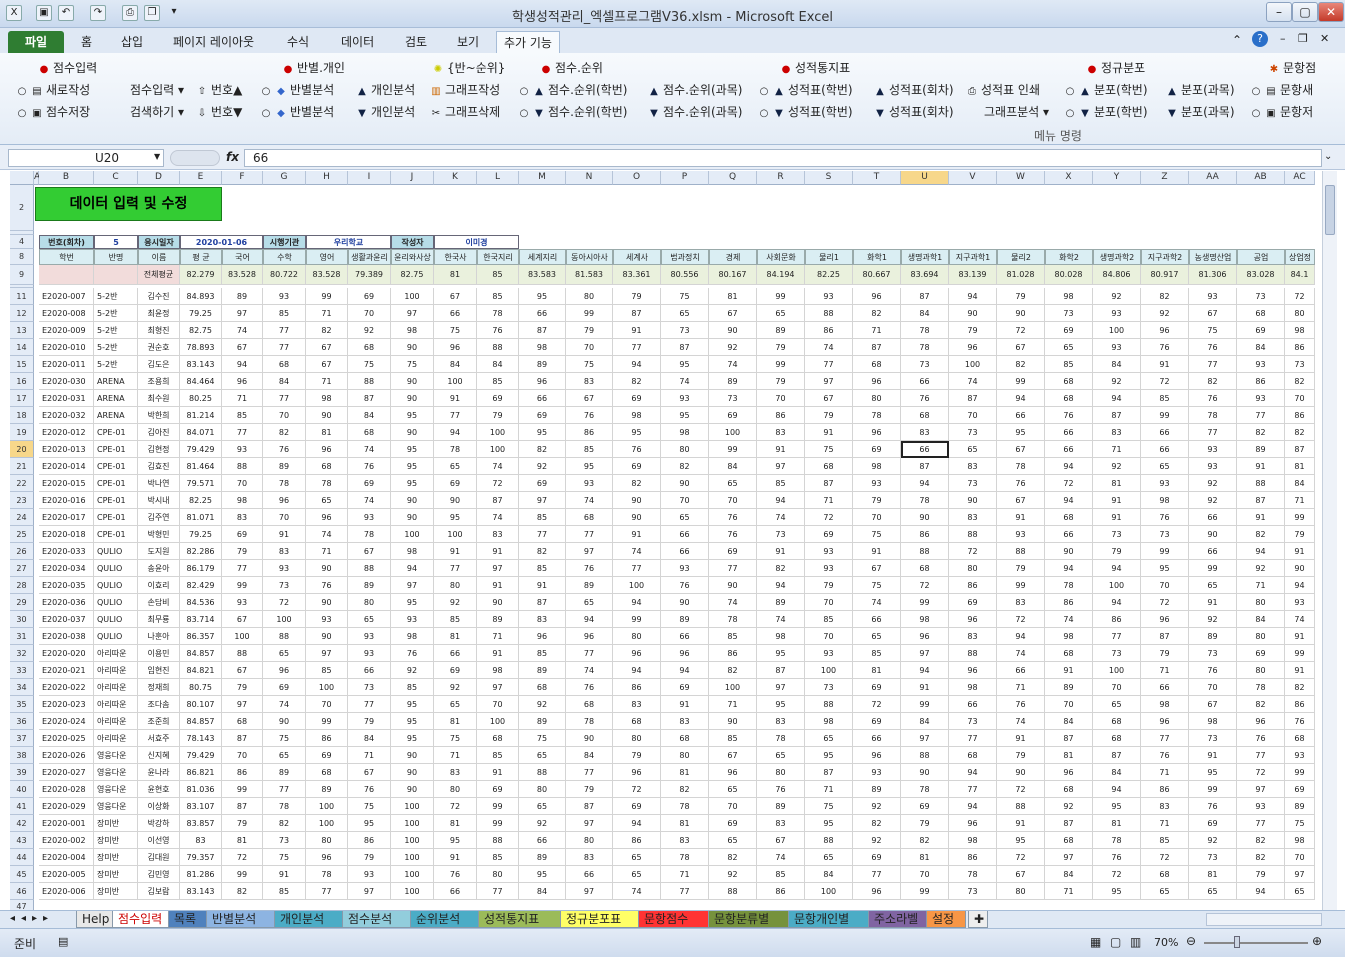  What do you see at coordinates (973, 721) in the screenshot?
I see `data-cell: 73` at bounding box center [973, 721].